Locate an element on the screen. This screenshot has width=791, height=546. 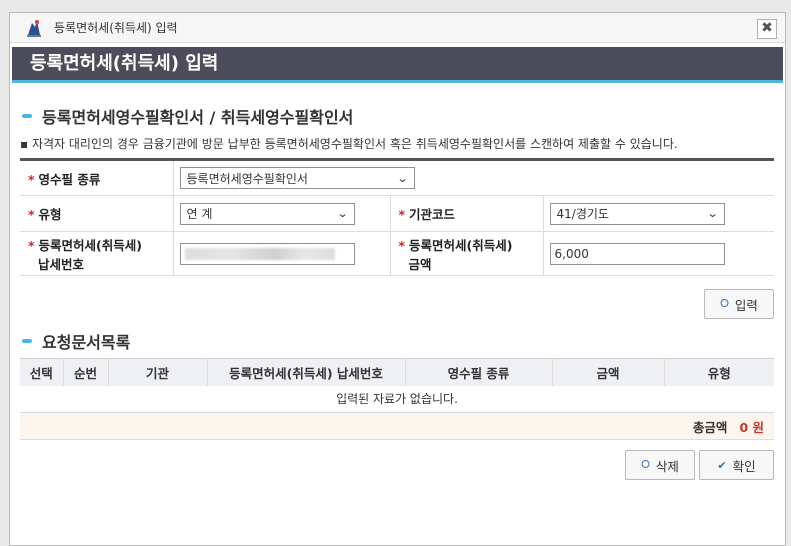
title-bar: 등록면허세(취득세) 입력 is located at coordinates (397, 28).